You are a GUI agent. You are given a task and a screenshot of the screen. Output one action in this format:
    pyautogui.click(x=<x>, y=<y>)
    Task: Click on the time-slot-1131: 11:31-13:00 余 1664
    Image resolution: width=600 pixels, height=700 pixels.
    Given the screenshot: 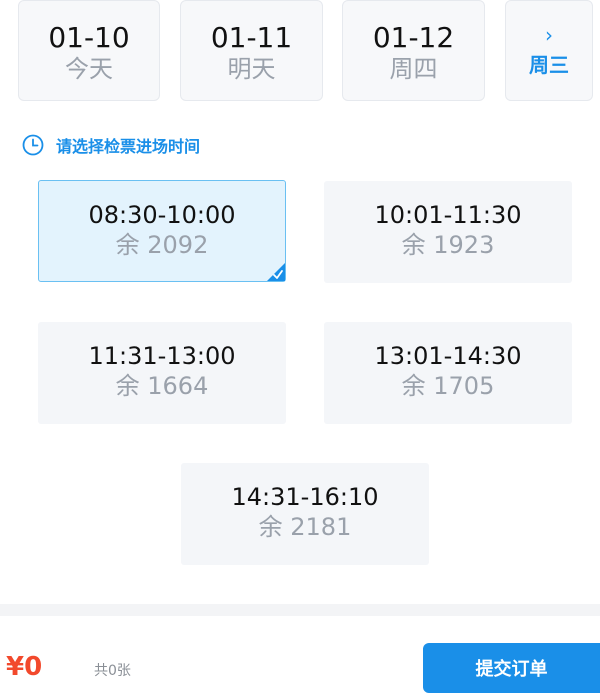 What is the action you would take?
    pyautogui.click(x=162, y=373)
    